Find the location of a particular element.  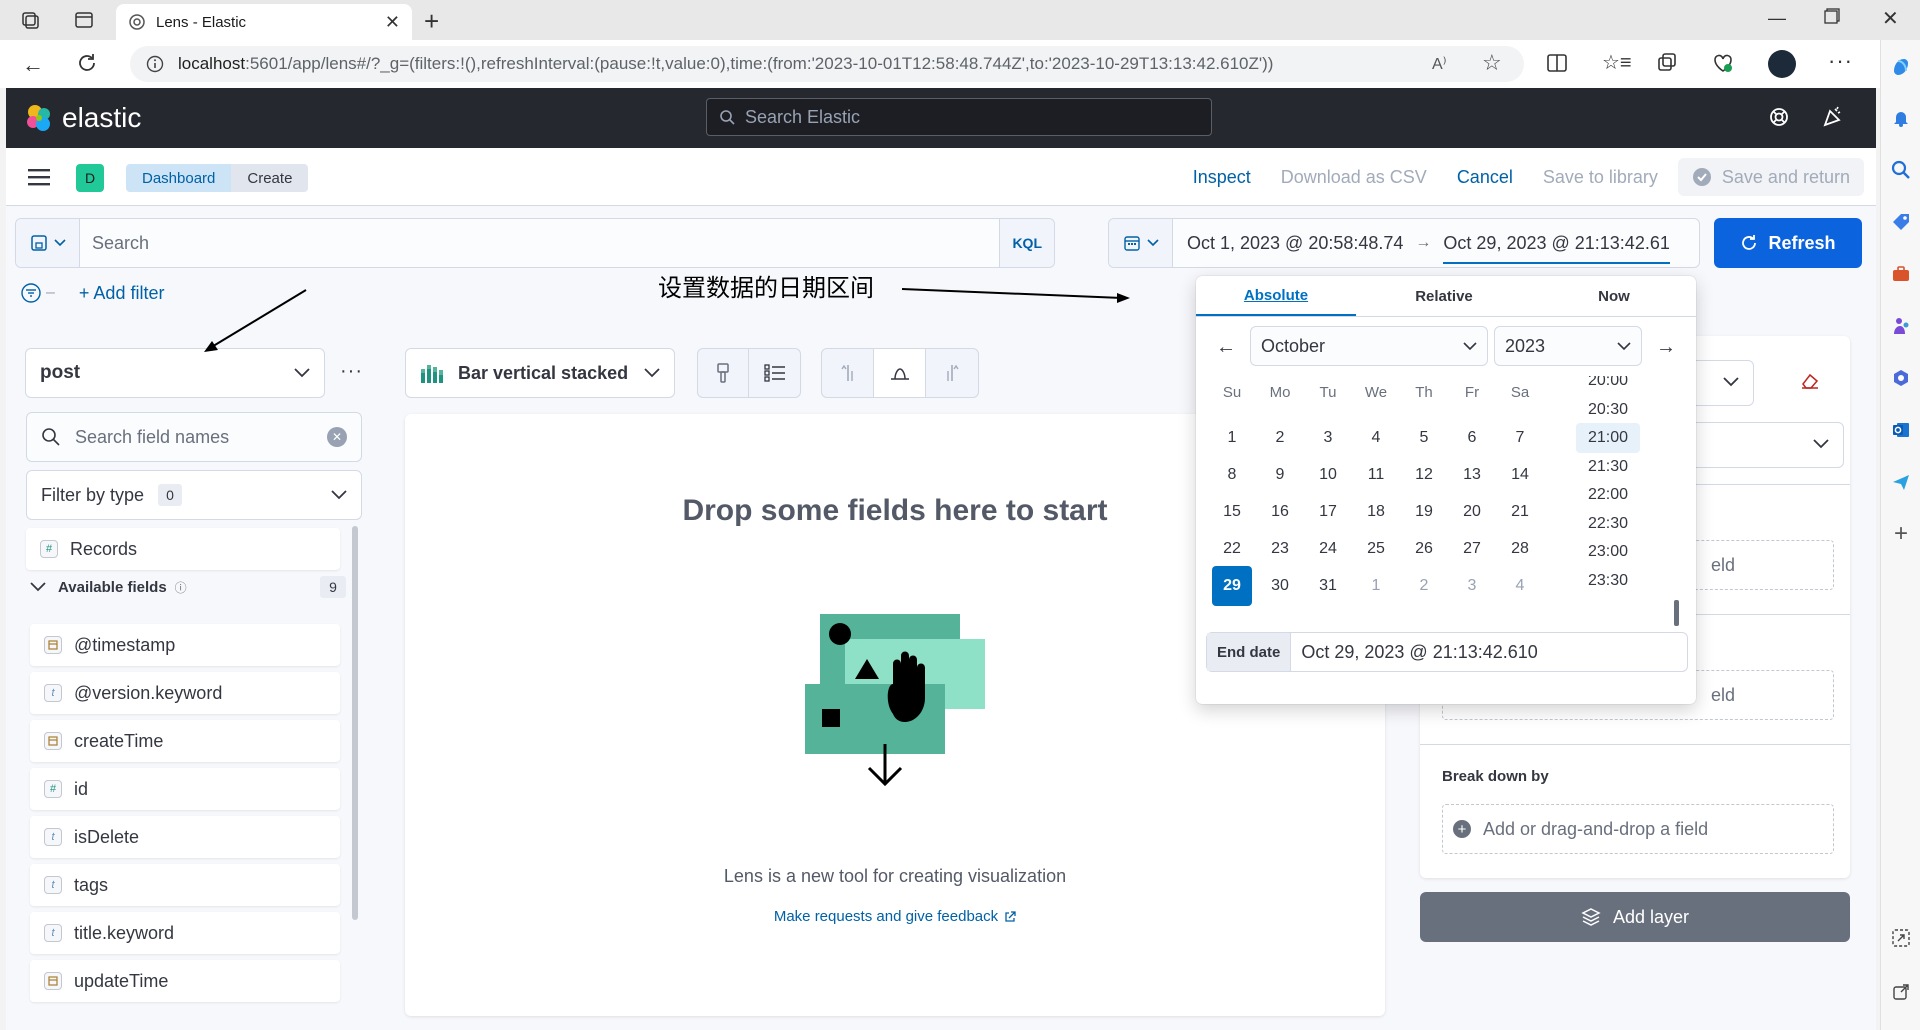

legend-icon is located at coordinates (774, 373).